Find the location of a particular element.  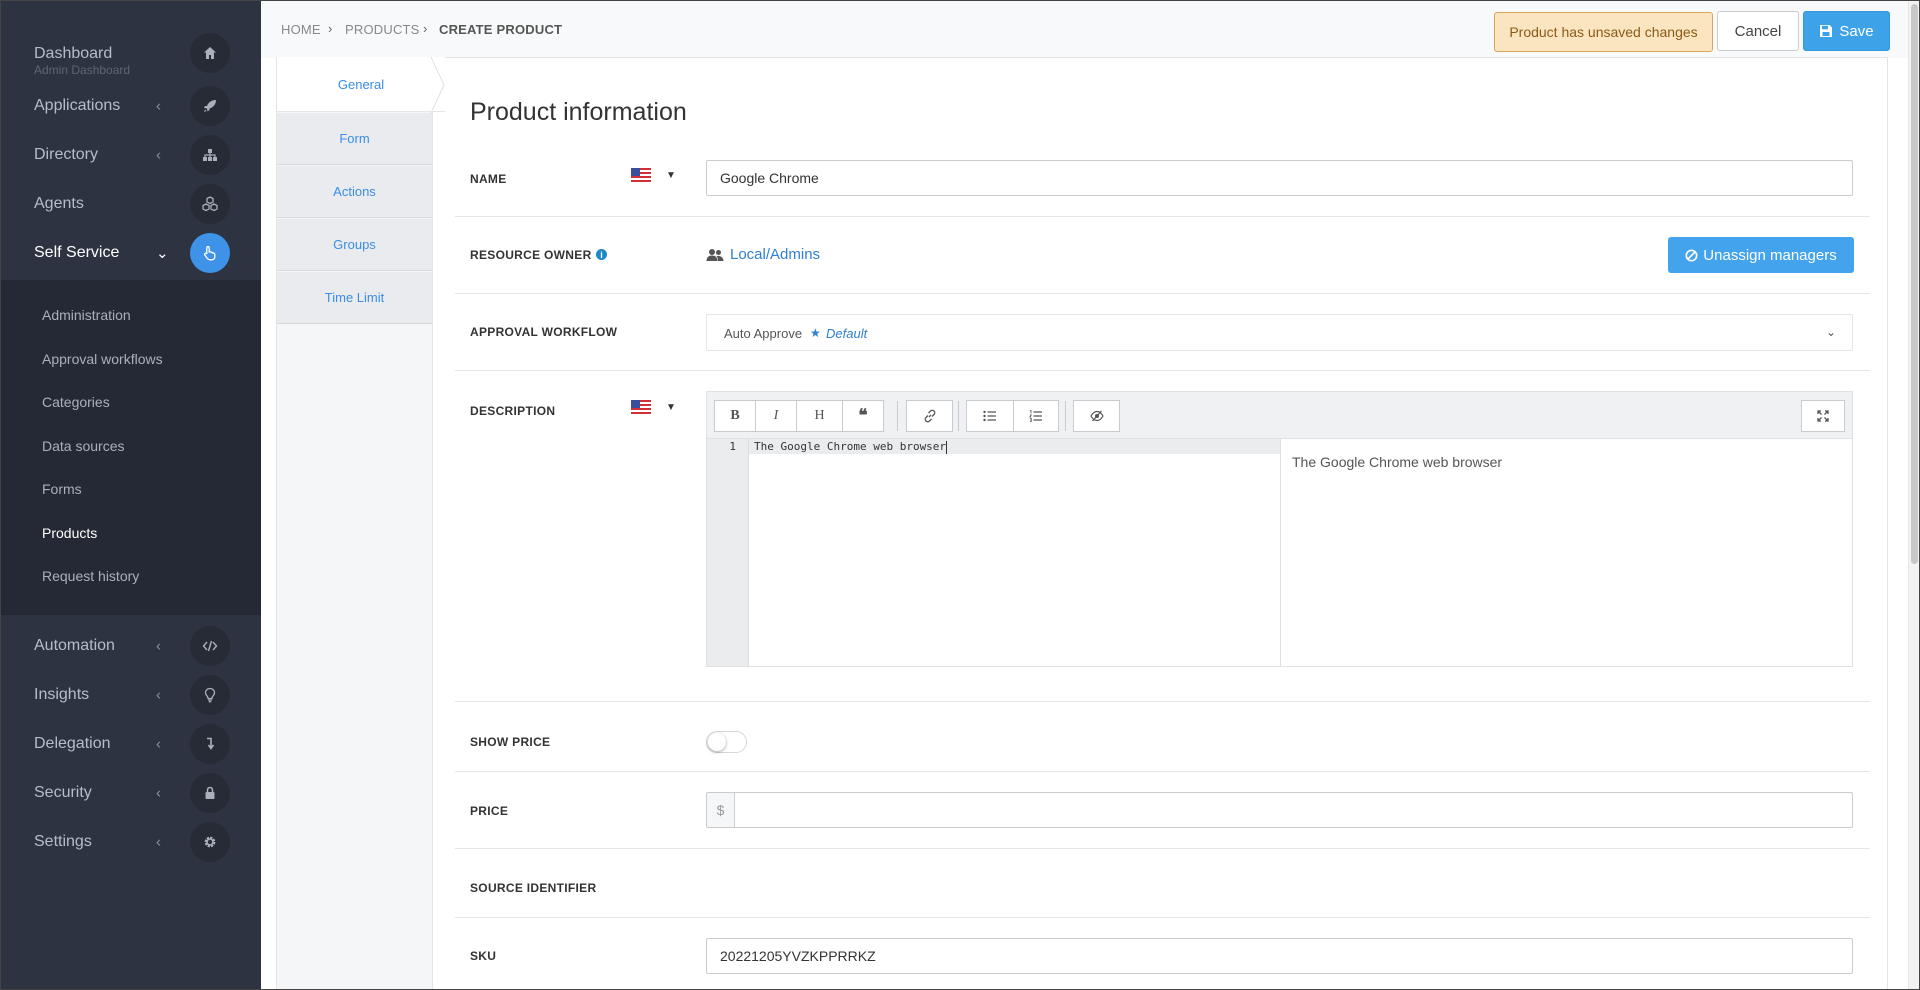

nav-applications: Applications ‹ is located at coordinates (130, 106).